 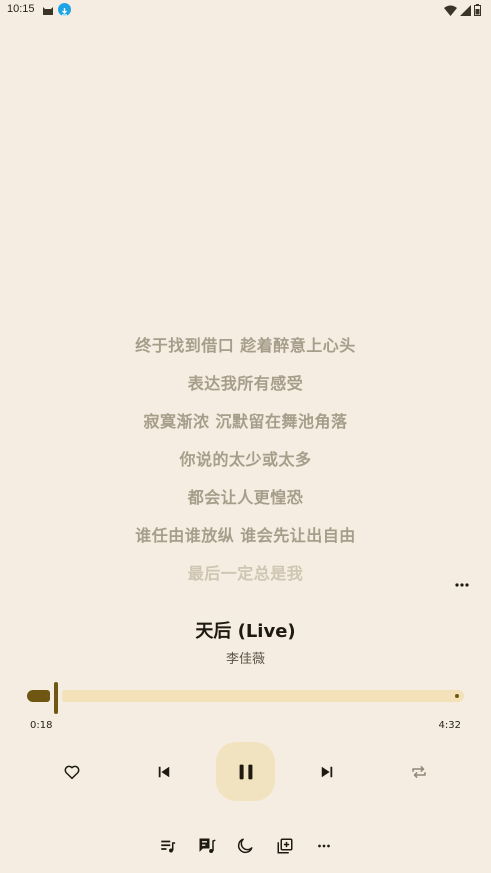 I want to click on heart-outline-icon, so click(x=72, y=772).